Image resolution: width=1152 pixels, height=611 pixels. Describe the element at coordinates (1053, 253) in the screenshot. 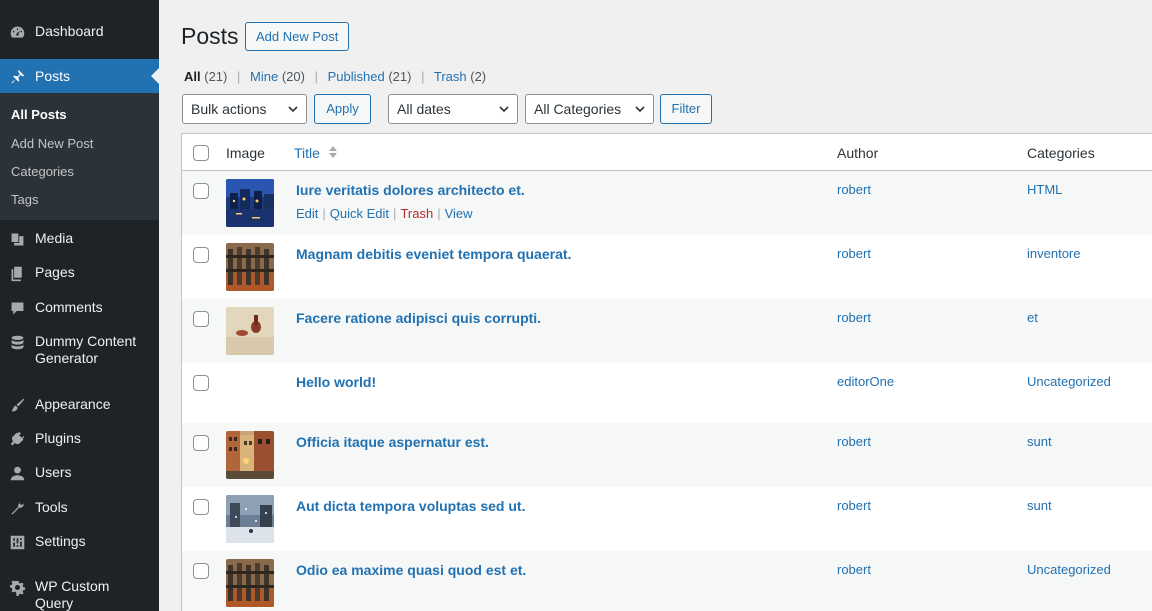

I see `post-category-link: inventore` at that location.